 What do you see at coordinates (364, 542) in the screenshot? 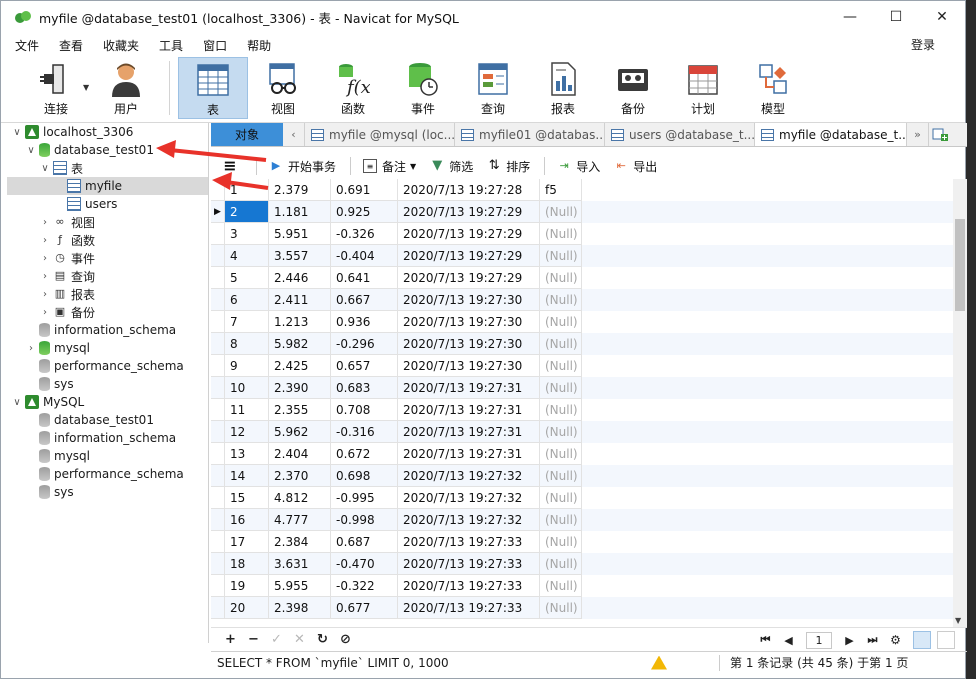
I see `cell-value: 0.687` at bounding box center [364, 542].